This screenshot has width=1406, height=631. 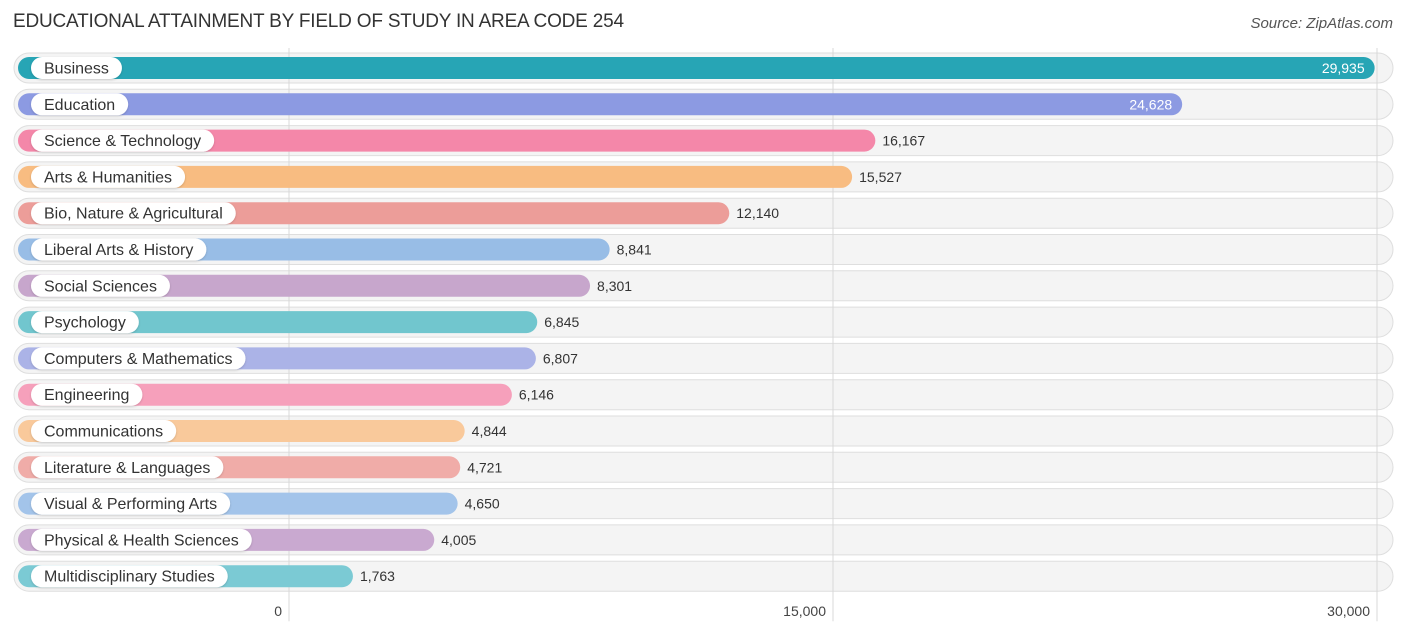 I want to click on value-label: 4,844, so click(x=489, y=431).